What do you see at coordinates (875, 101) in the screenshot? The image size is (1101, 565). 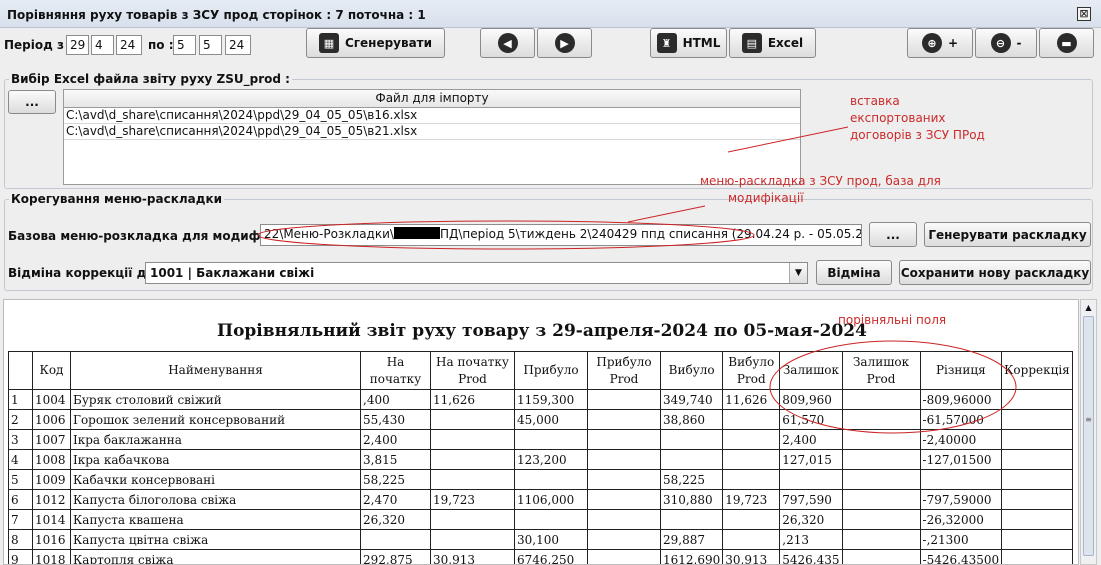 I see `insert-note-line: вставка` at bounding box center [875, 101].